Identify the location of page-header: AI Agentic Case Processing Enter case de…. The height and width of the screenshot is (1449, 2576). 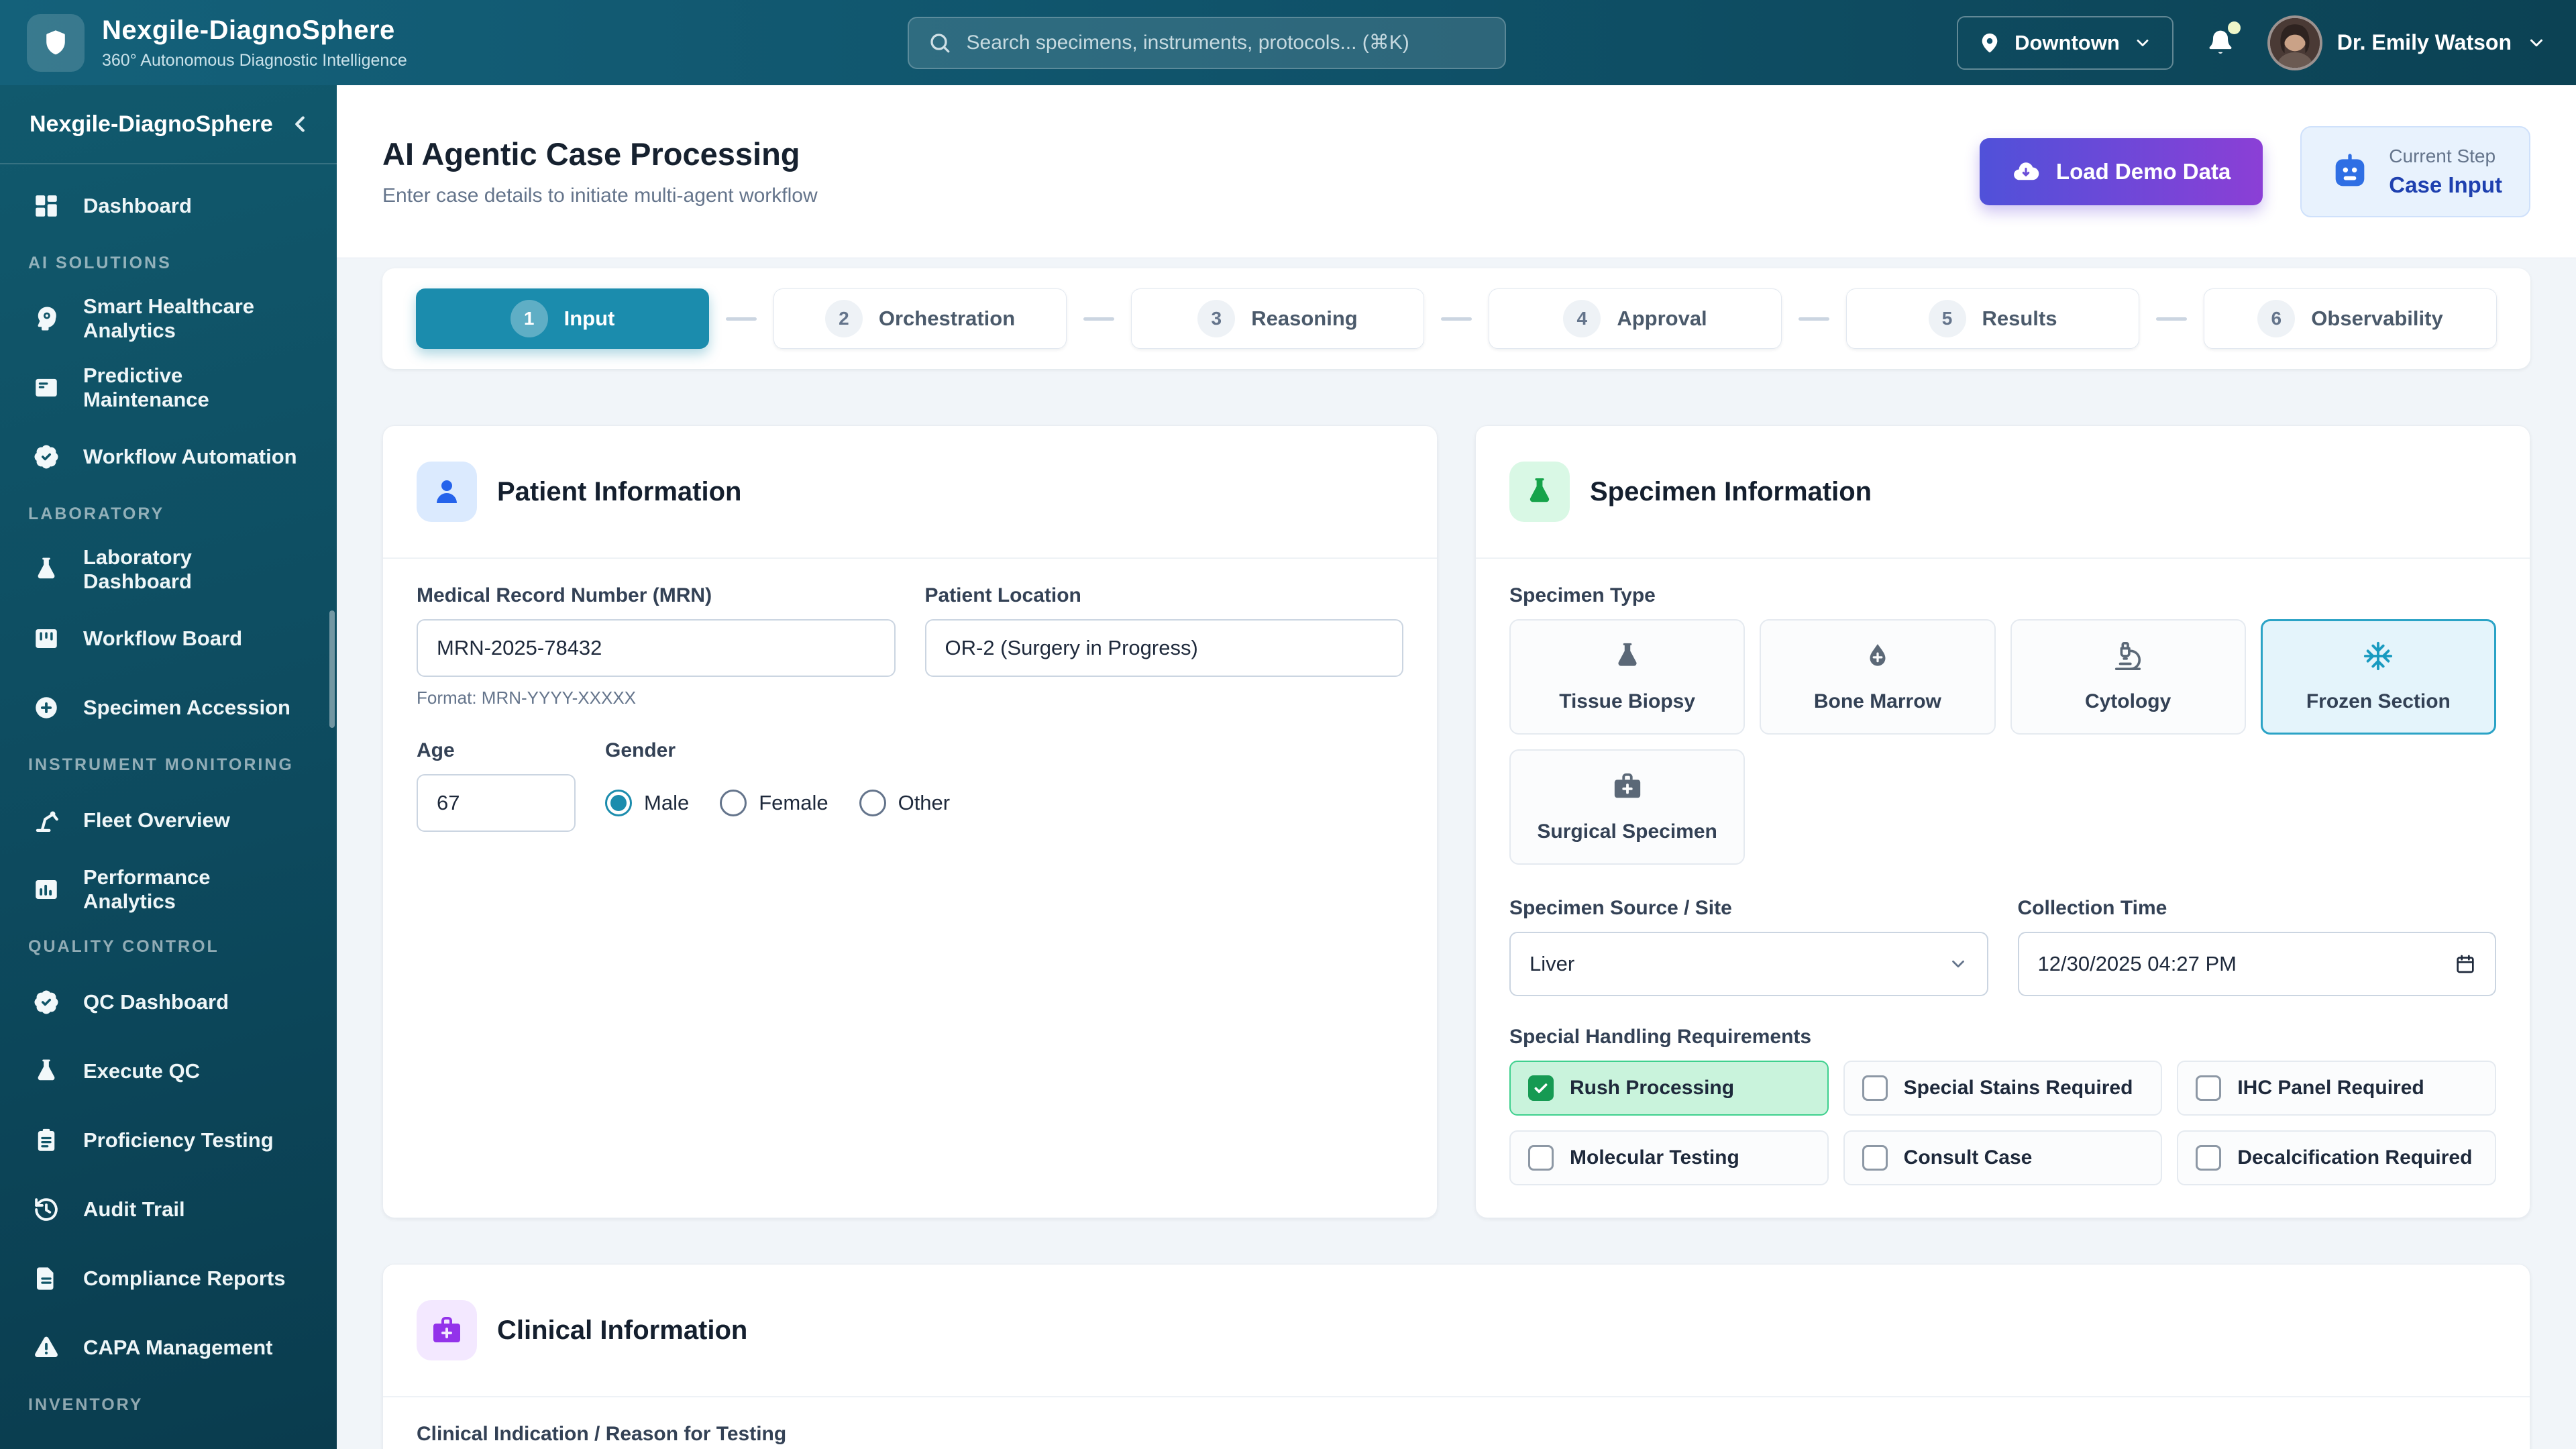
(1456, 171).